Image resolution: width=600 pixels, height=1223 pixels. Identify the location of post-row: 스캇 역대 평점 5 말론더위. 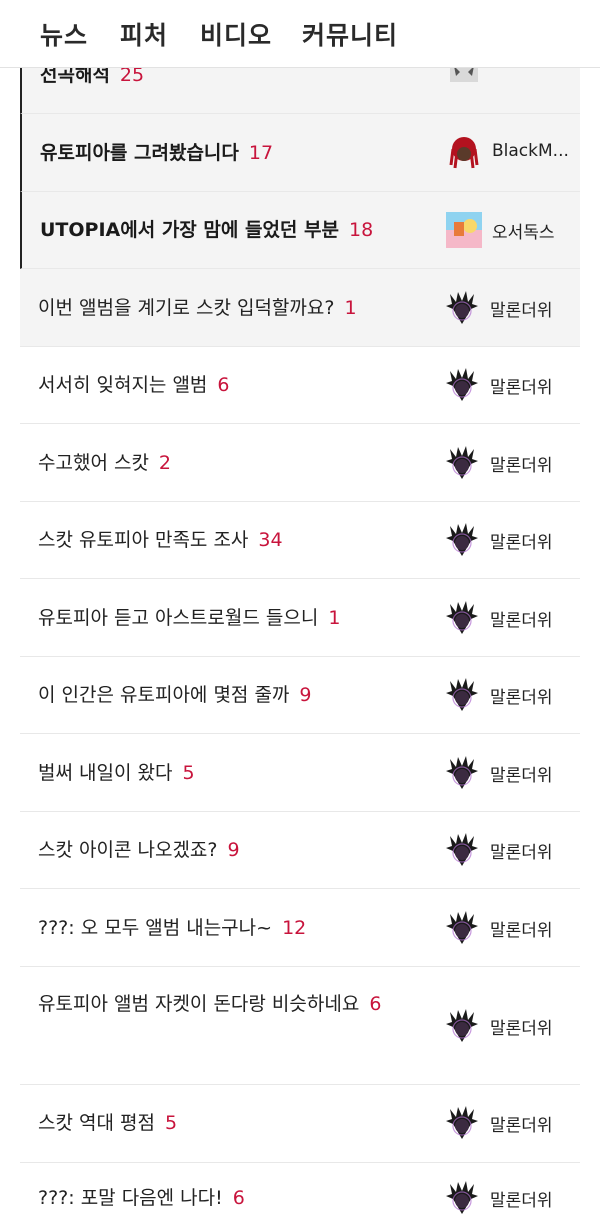
(300, 1124).